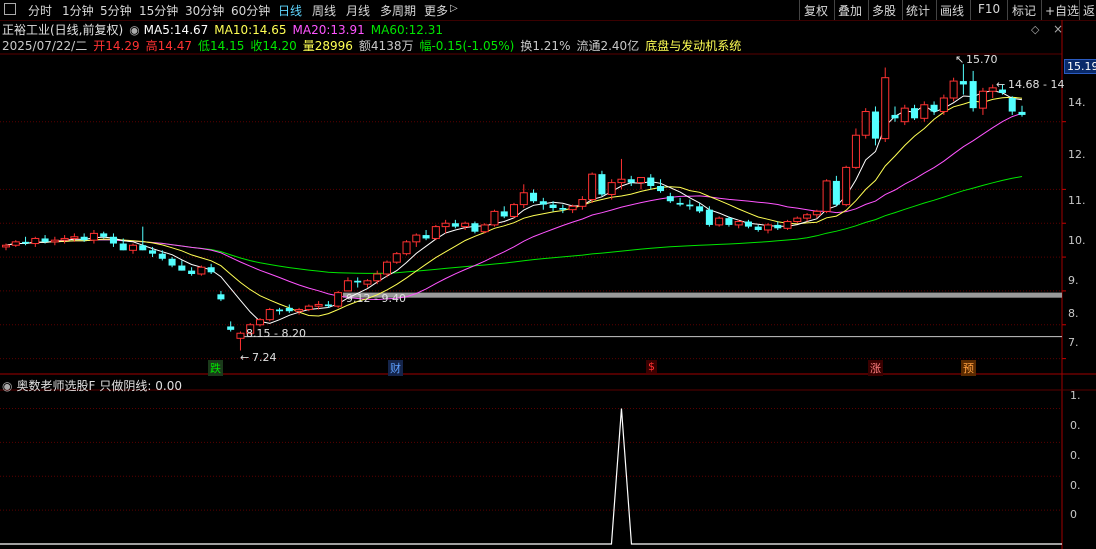 This screenshot has height=549, width=1096. Describe the element at coordinates (968, 368) in the screenshot. I see `event-marker-forecast: 预` at that location.